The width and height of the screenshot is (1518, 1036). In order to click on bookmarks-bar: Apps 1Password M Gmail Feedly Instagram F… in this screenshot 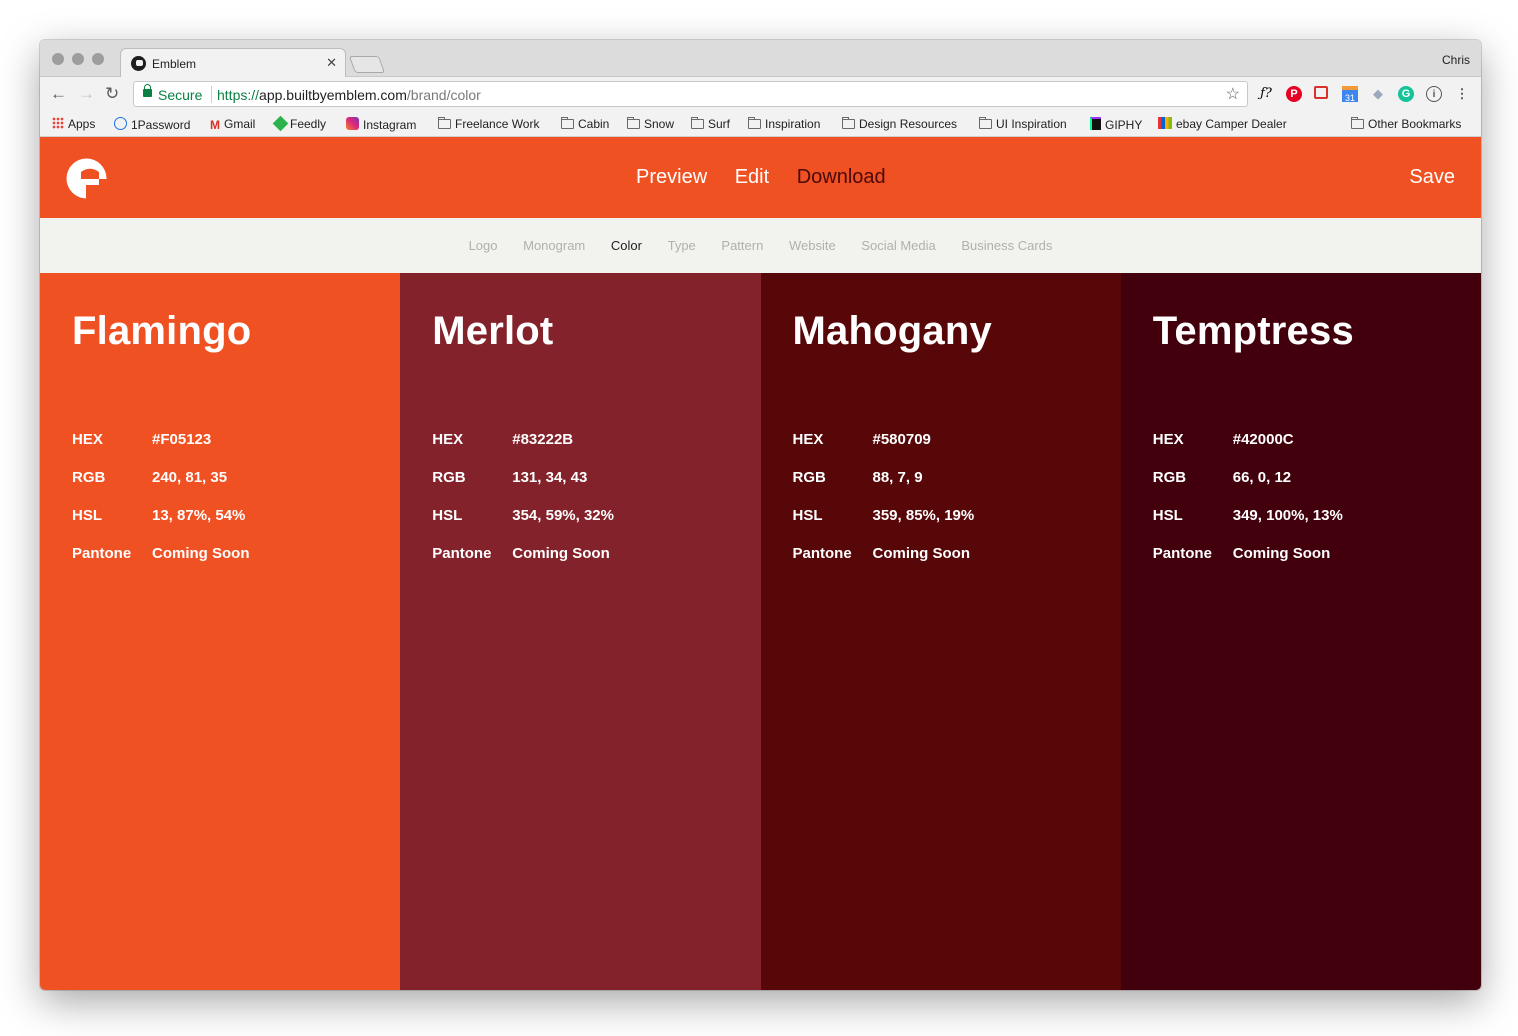, I will do `click(760, 124)`.